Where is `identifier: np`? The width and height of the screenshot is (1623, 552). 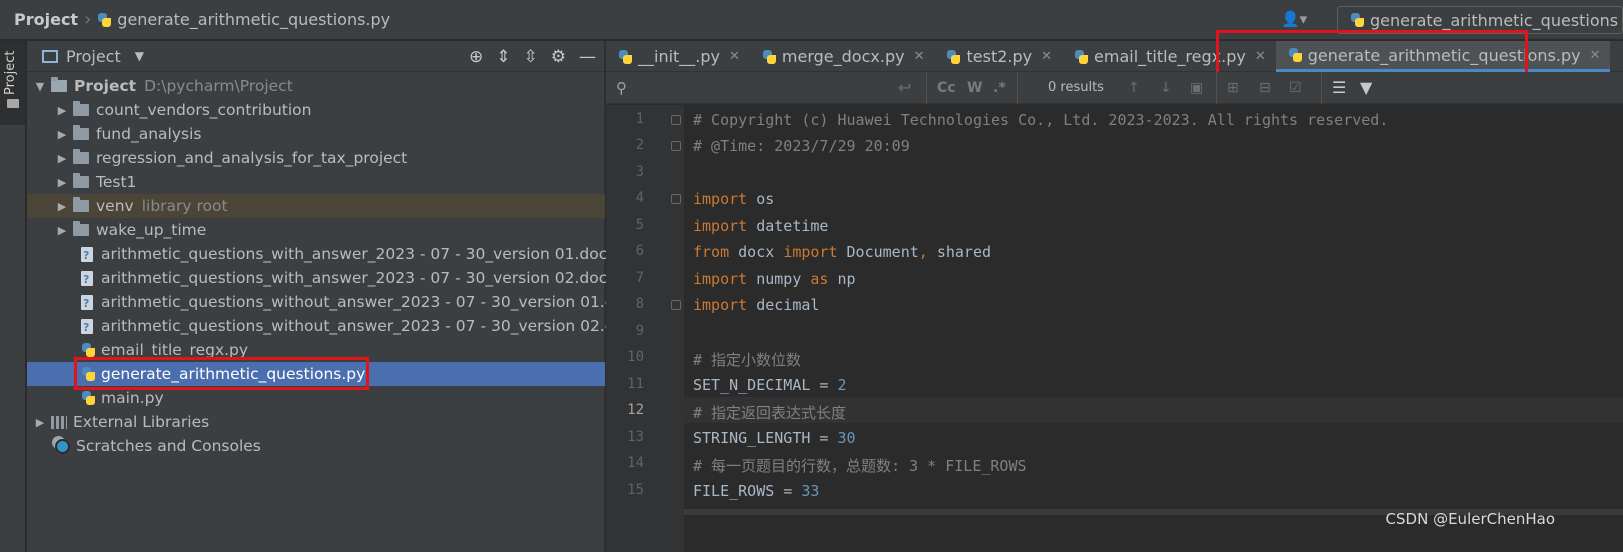
identifier: np is located at coordinates (842, 279).